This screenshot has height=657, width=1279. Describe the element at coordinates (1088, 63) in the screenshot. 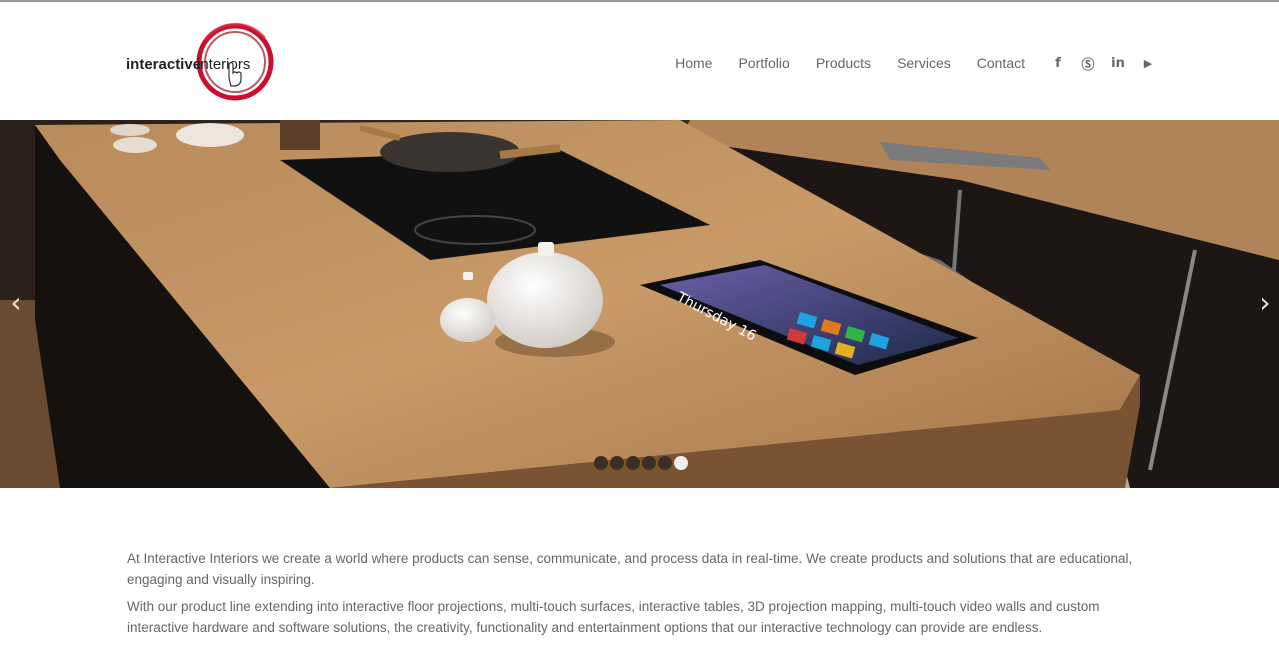

I see `skype-icon: Ⓢ` at that location.